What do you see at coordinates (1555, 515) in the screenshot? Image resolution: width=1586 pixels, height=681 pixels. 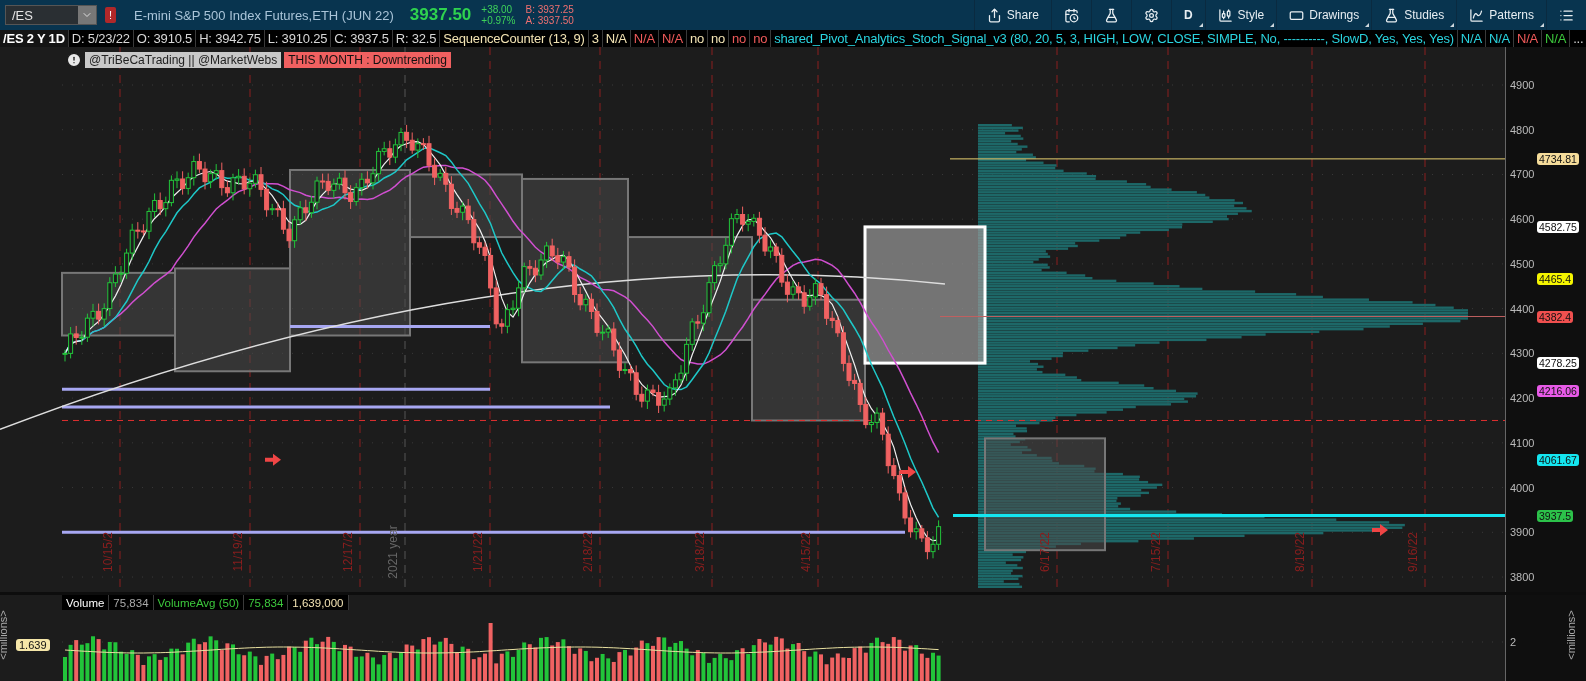 I see `price-tag: 3937.5` at bounding box center [1555, 515].